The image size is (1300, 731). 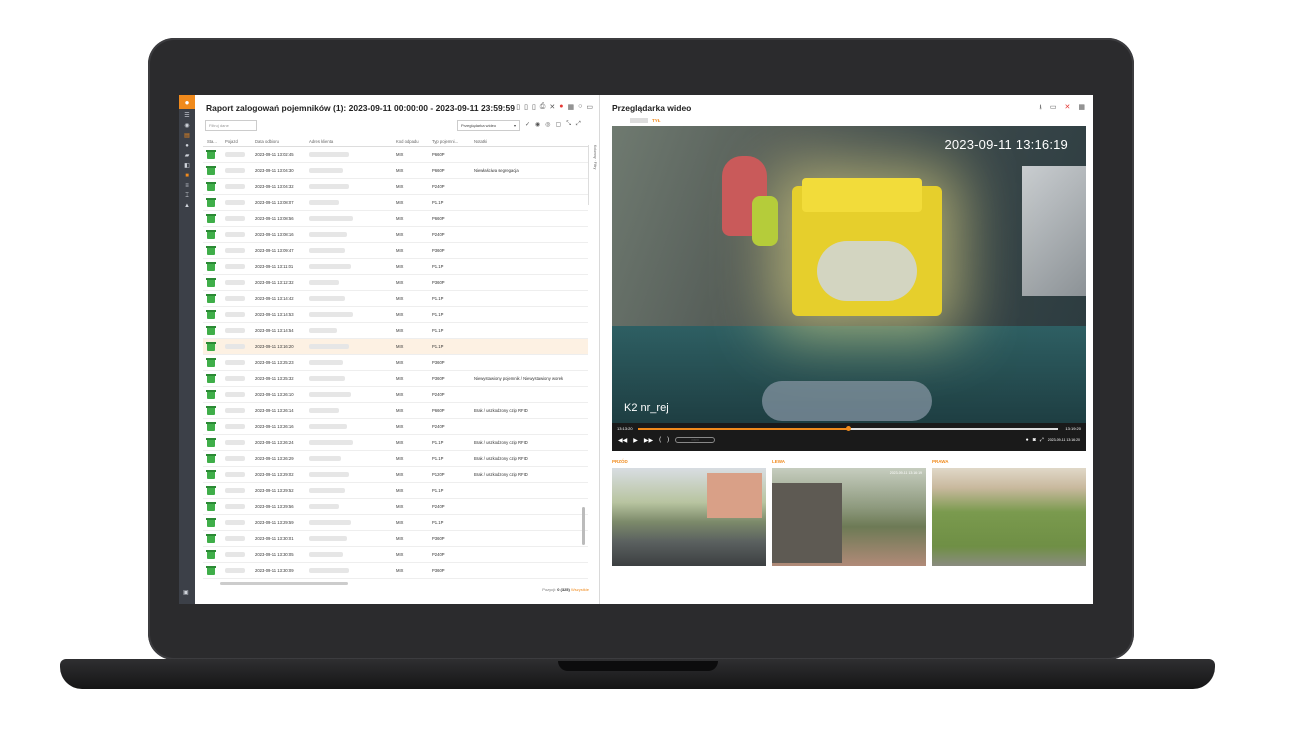 I want to click on eye-icon: ◉, so click(x=537, y=124).